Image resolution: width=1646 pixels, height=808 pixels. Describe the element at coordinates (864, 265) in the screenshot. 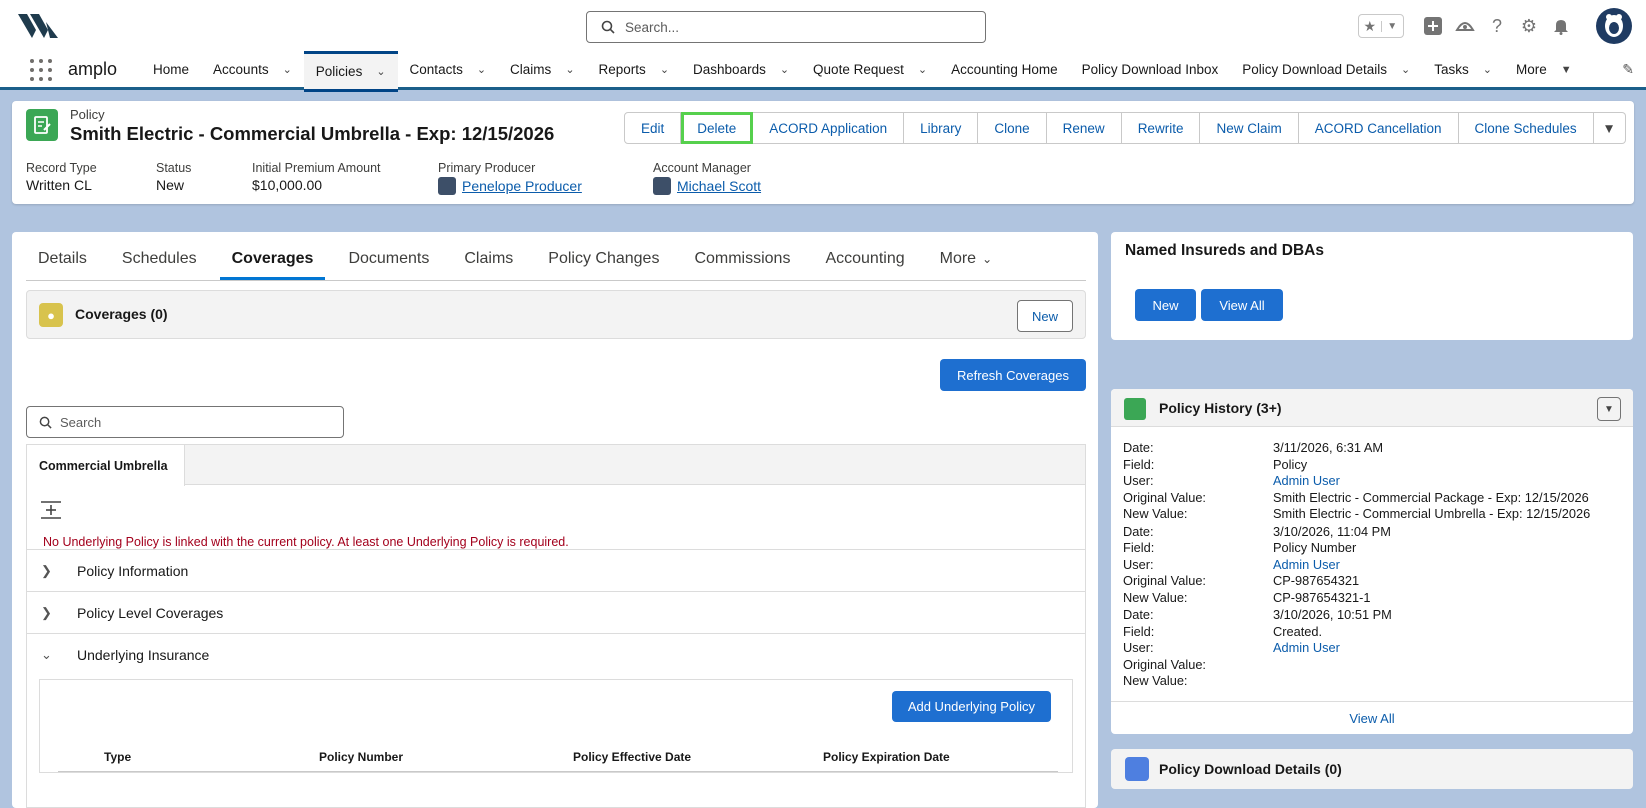

I see `tab-accounting: Accounting` at that location.